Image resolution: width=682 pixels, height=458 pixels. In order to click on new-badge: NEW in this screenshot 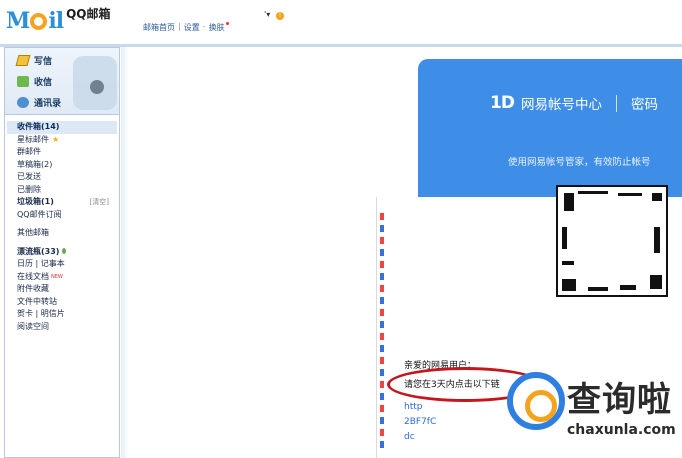, I will do `click(57, 276)`.